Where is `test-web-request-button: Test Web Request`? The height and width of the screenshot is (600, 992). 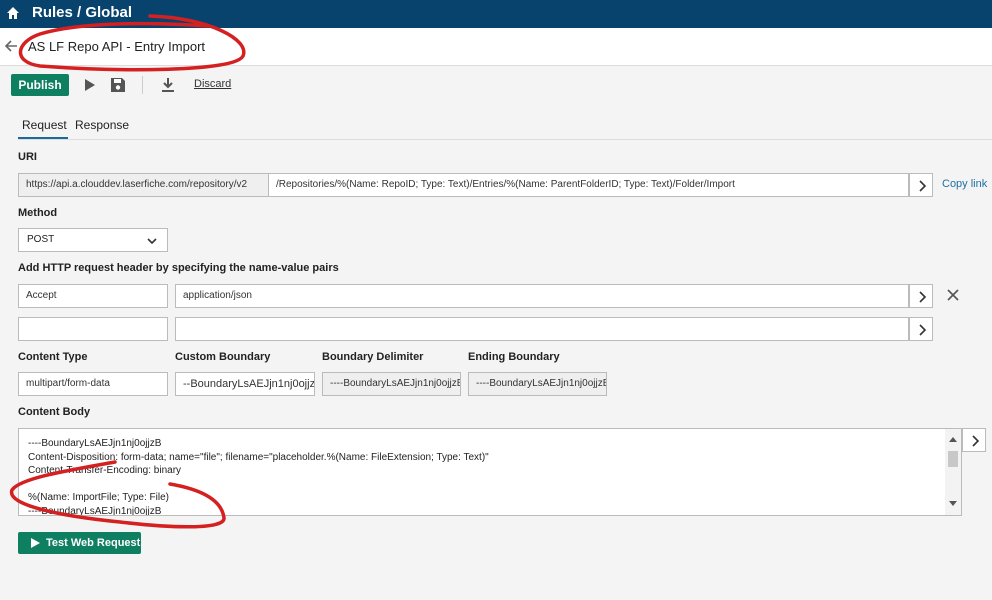 test-web-request-button: Test Web Request is located at coordinates (79, 543).